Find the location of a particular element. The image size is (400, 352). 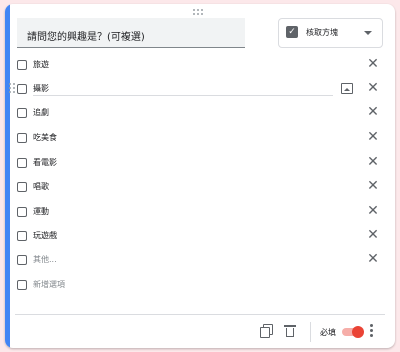

option-label: 運動 is located at coordinates (41, 211).